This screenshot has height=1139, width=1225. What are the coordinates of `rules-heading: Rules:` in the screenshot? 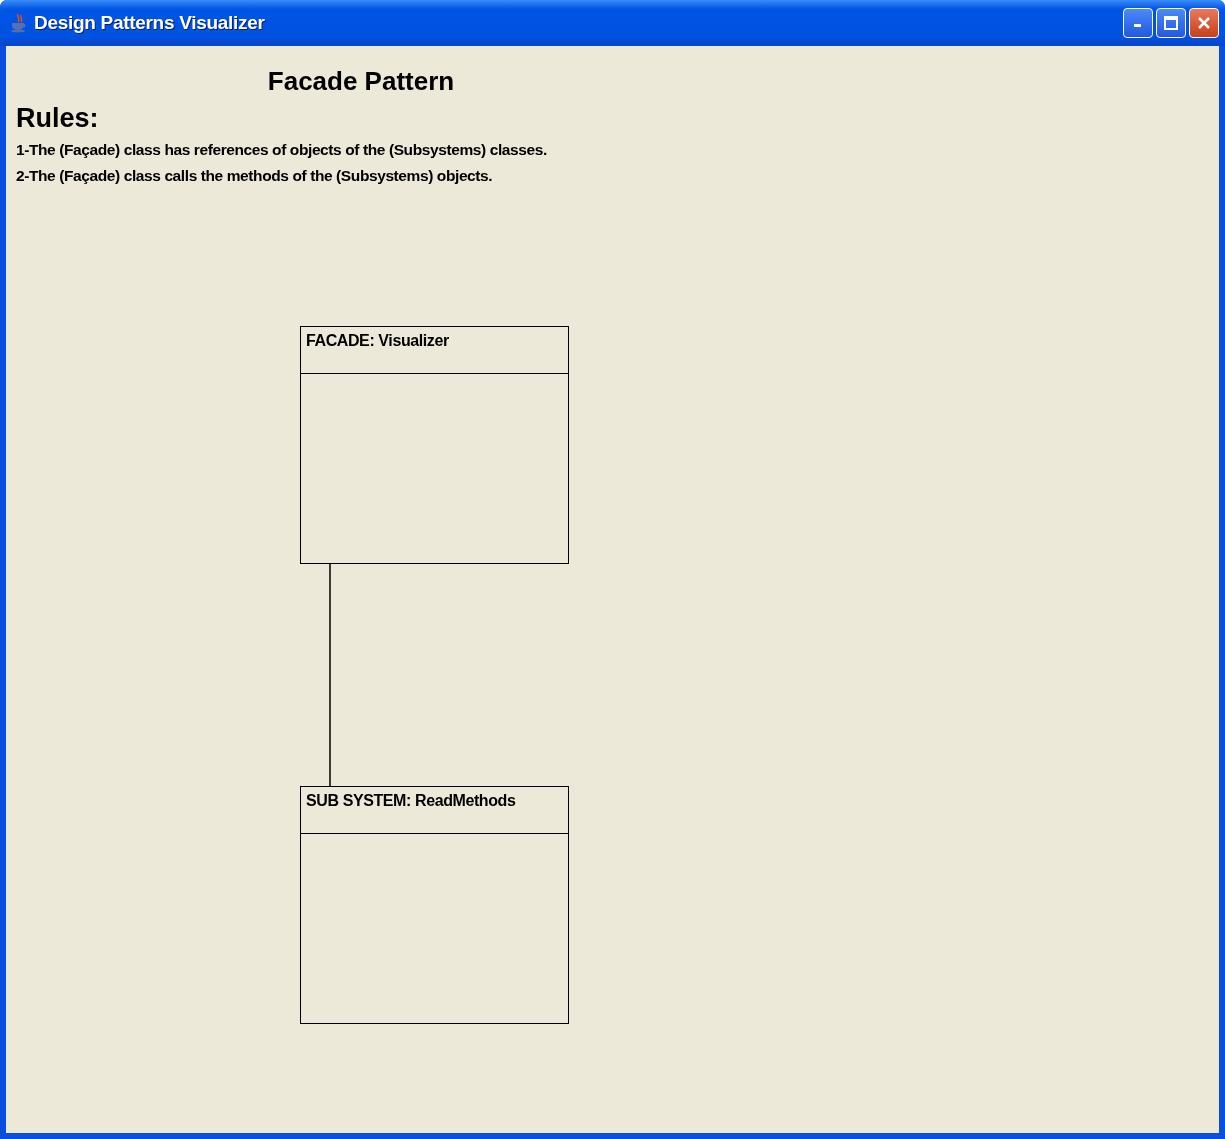 It's located at (57, 118).